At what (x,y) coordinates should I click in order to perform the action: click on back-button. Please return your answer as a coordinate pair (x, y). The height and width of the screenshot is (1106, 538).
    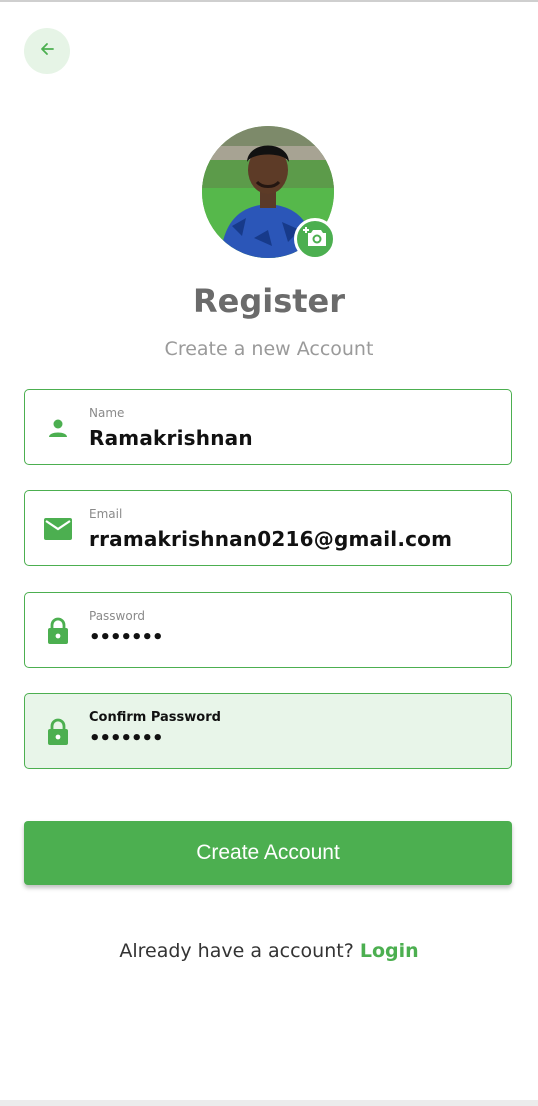
    Looking at the image, I should click on (47, 51).